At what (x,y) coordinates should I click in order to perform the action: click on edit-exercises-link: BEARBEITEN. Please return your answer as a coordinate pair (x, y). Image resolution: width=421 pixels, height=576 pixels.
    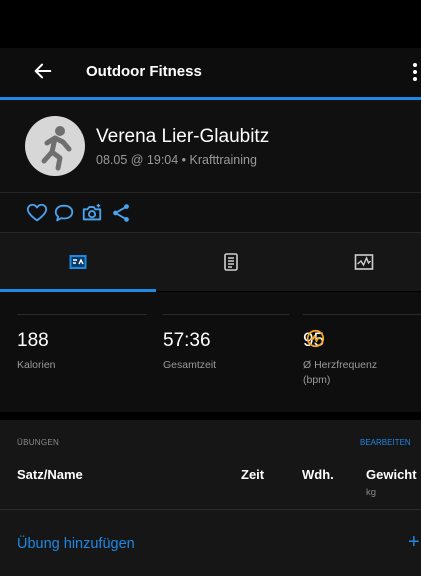
    Looking at the image, I should click on (385, 442).